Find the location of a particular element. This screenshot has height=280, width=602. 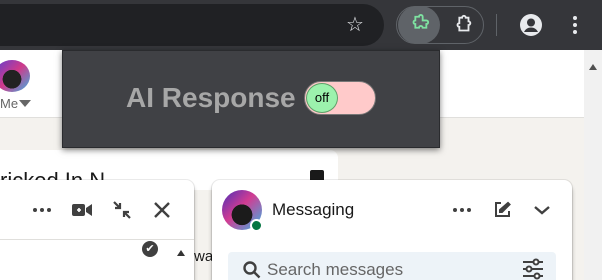

message-snippet: wa is located at coordinates (204, 256).